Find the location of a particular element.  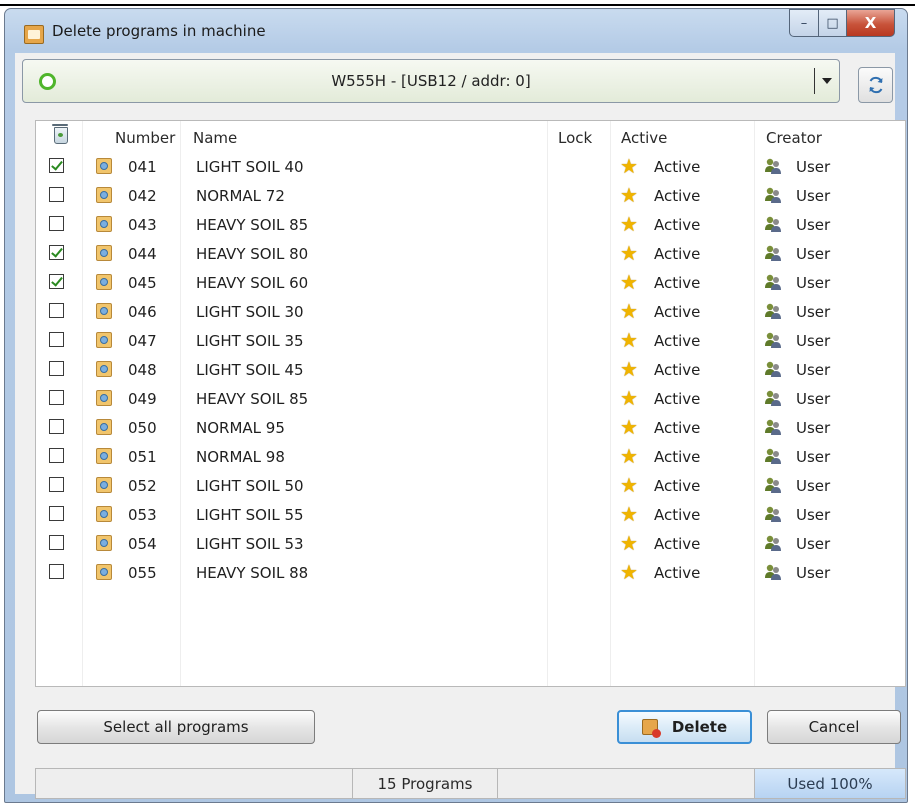

table-row: 055 HEAVY SOIL 88 ★ Active User is located at coordinates (470, 572).